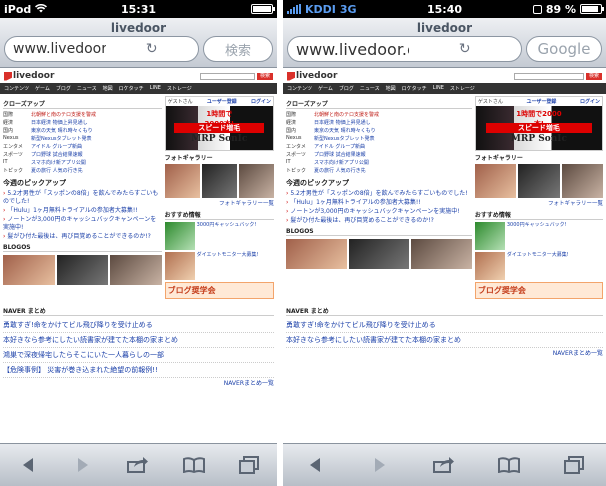 This screenshot has height=486, width=606. What do you see at coordinates (16, 88) in the screenshot?
I see `site-nav-item: コンテンツ` at bounding box center [16, 88].